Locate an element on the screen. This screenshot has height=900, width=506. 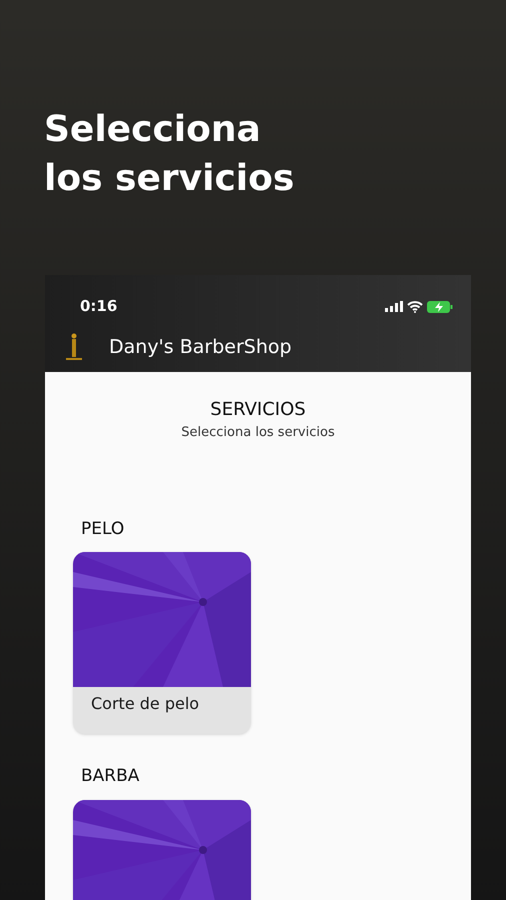
headline: Selecciona is located at coordinates (153, 130).